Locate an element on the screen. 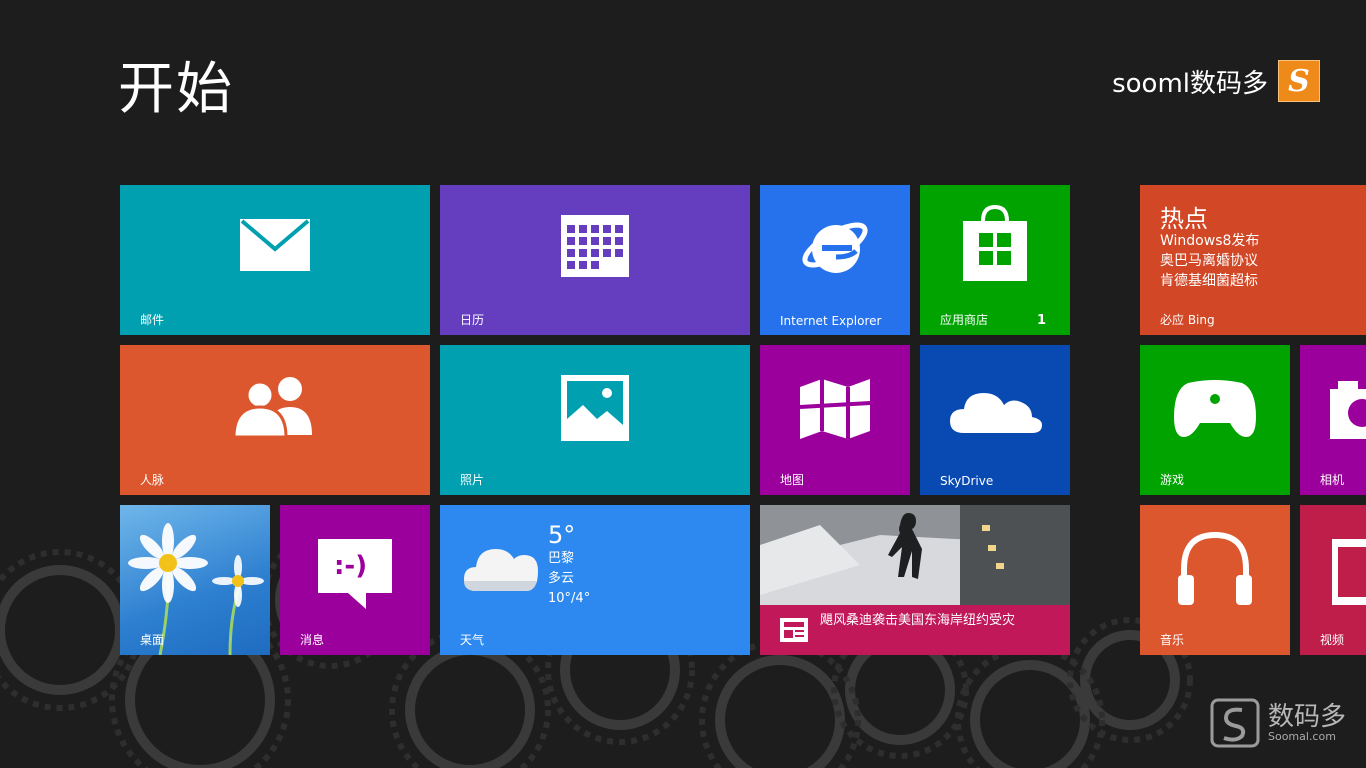 Image resolution: width=1366 pixels, height=768 pixels. news-headline-bar: 飓风桑迪袭击美国东海岸纽约受灾 is located at coordinates (915, 630).